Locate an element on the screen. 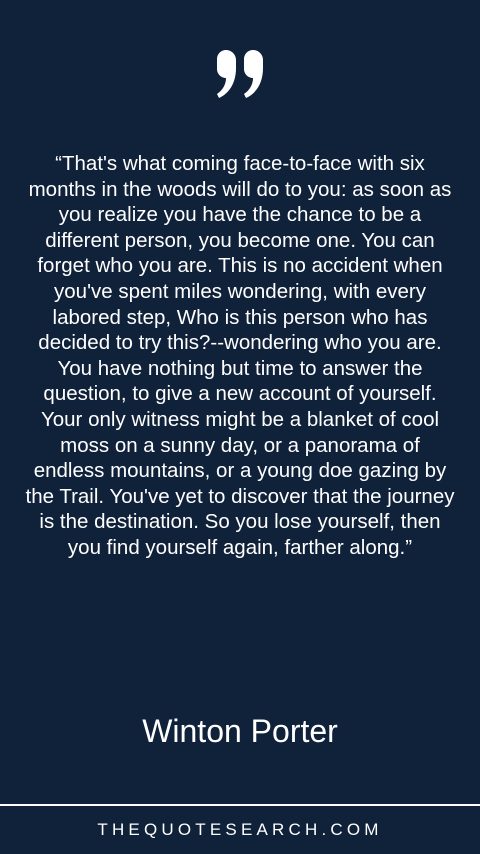  quote-mark-icon is located at coordinates (240, 74).